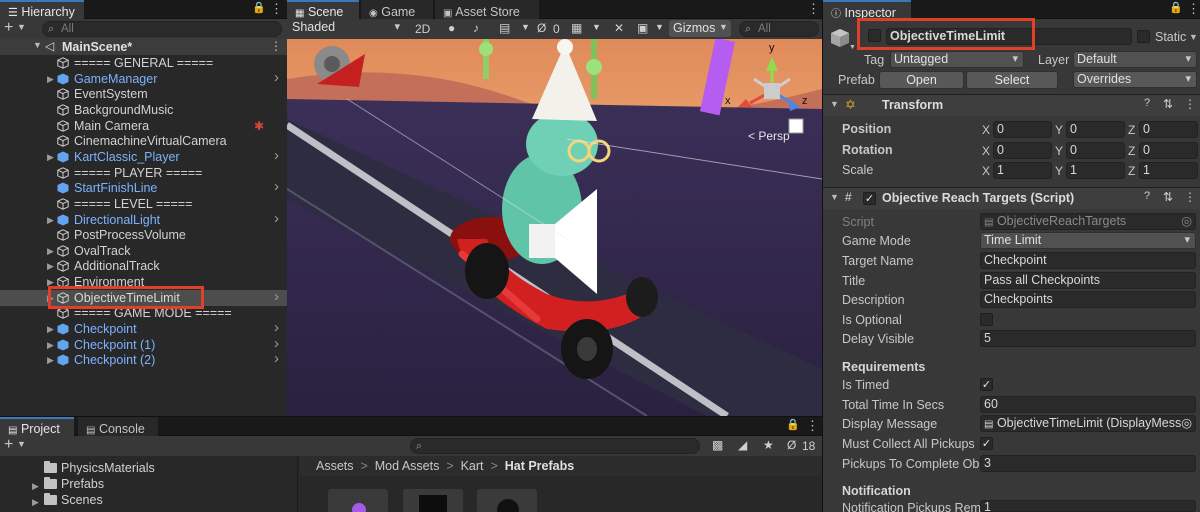 The height and width of the screenshot is (512, 1200). Describe the element at coordinates (143, 63) in the screenshot. I see `hierarchy-item: ===== GENERAL =====` at that location.